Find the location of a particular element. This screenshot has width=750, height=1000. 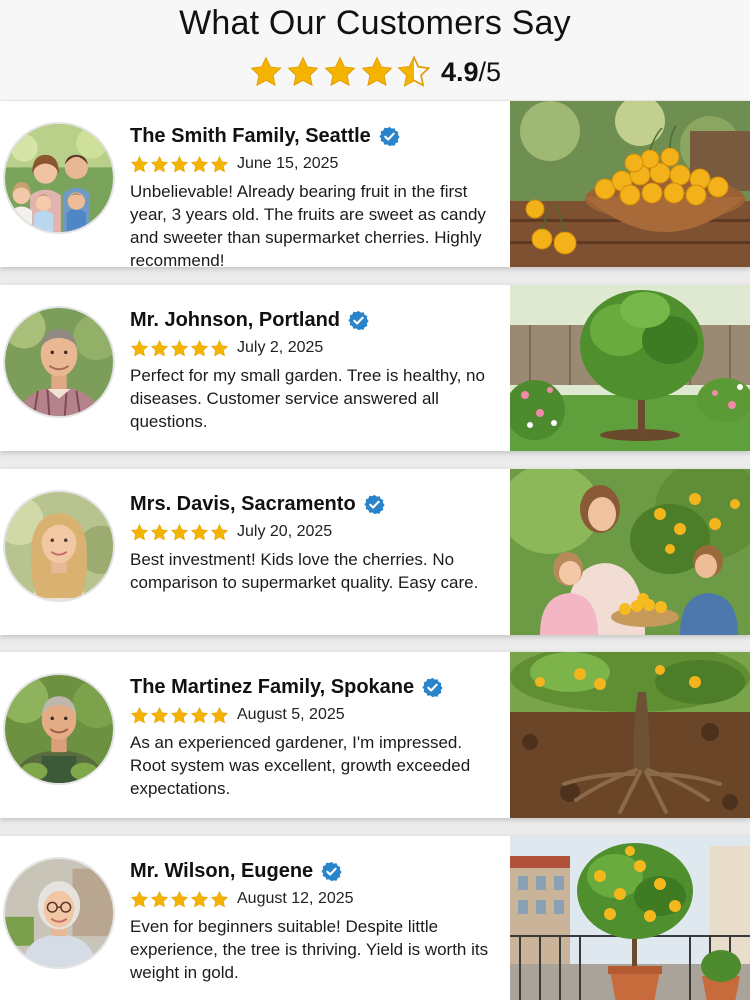

review-date: July 20, 2025 is located at coordinates (285, 531).